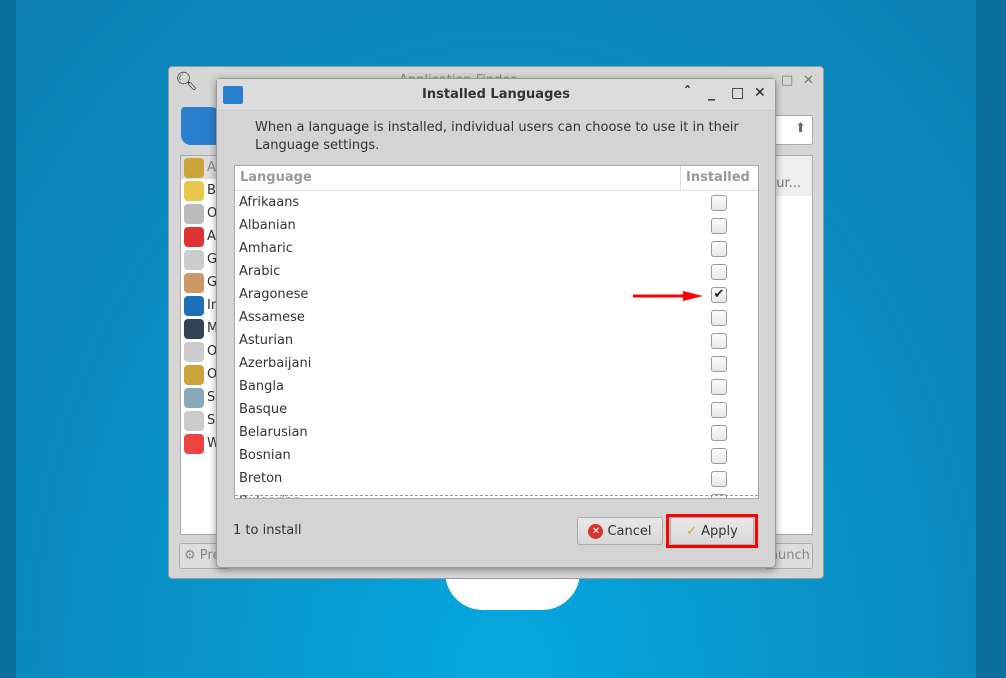  Describe the element at coordinates (265, 455) in the screenshot. I see `language-name: Bosnian` at that location.